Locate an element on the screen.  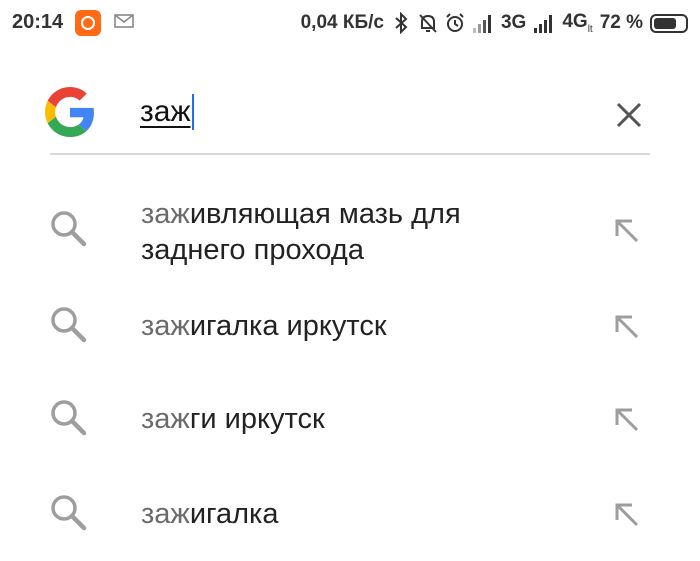
bluetooth-icon is located at coordinates (401, 23).